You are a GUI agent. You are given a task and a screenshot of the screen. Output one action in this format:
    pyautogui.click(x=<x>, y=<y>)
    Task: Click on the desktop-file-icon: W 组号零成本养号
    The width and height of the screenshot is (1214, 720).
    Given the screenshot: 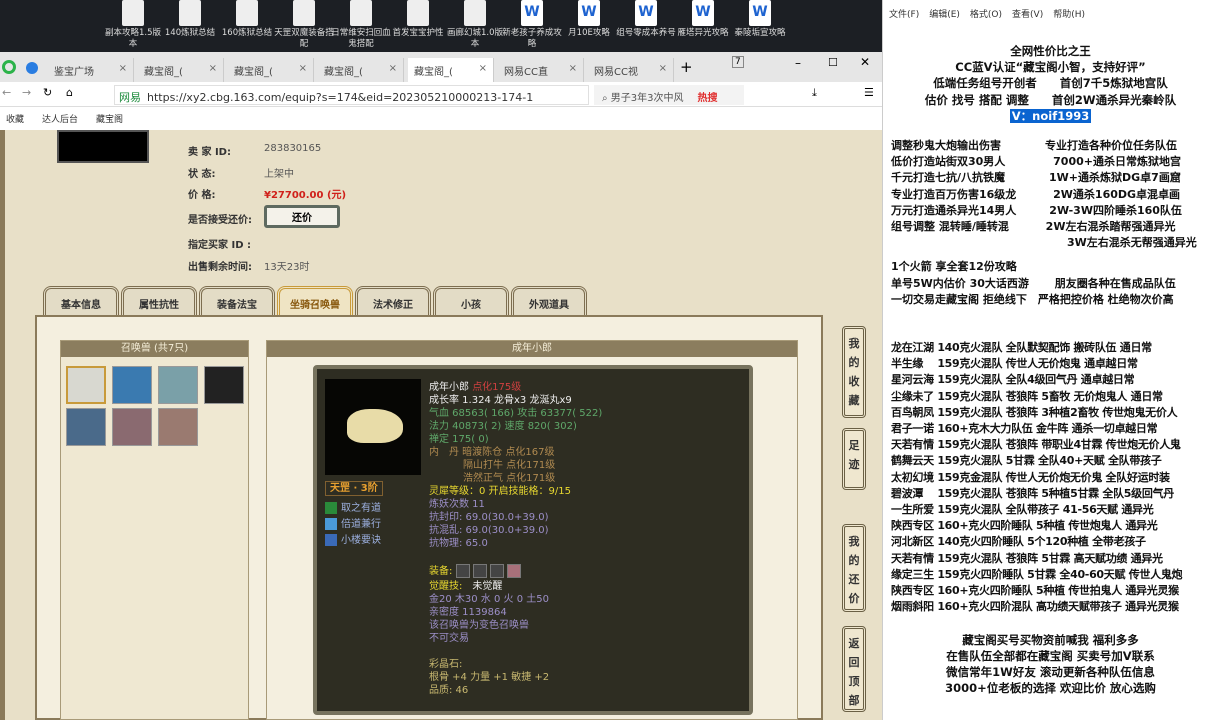 What is the action you would take?
    pyautogui.click(x=646, y=19)
    